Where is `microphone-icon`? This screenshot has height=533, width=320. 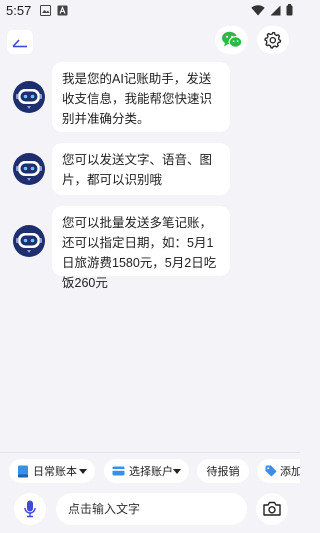
microphone-icon is located at coordinates (30, 509).